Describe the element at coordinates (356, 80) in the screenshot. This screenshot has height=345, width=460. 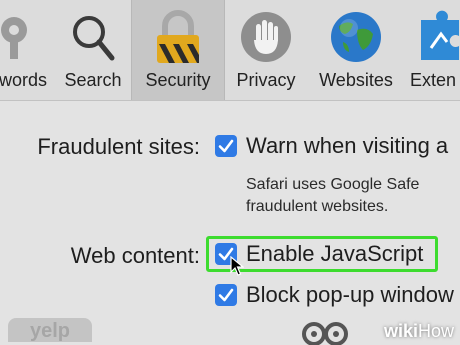
I see `tab-label: Websites` at that location.